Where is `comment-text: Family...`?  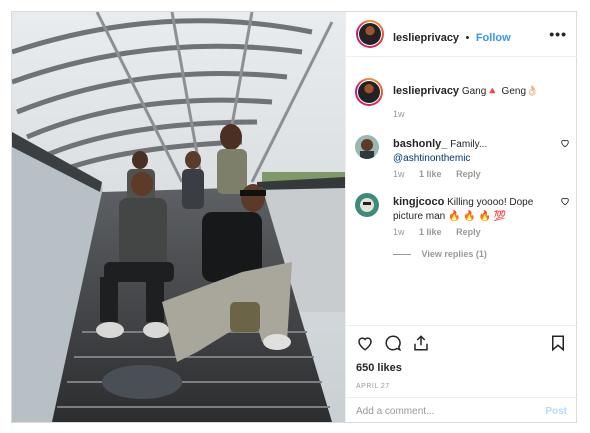 comment-text: Family... is located at coordinates (469, 144).